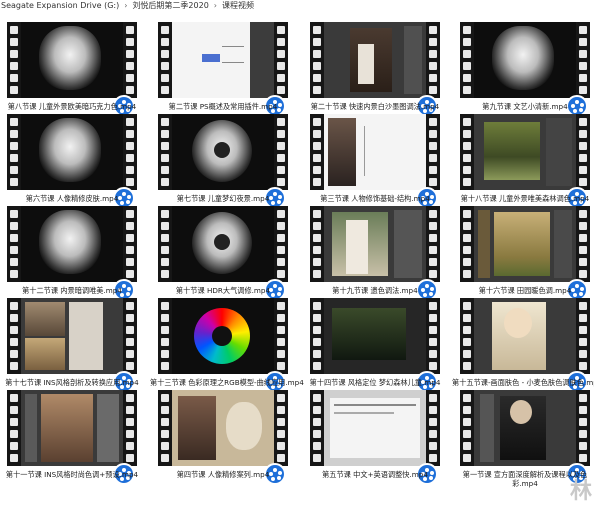 This screenshot has width=594, height=505. I want to click on file-name: 第二节课 PS概述及常用插件.mp4, so click(223, 106).